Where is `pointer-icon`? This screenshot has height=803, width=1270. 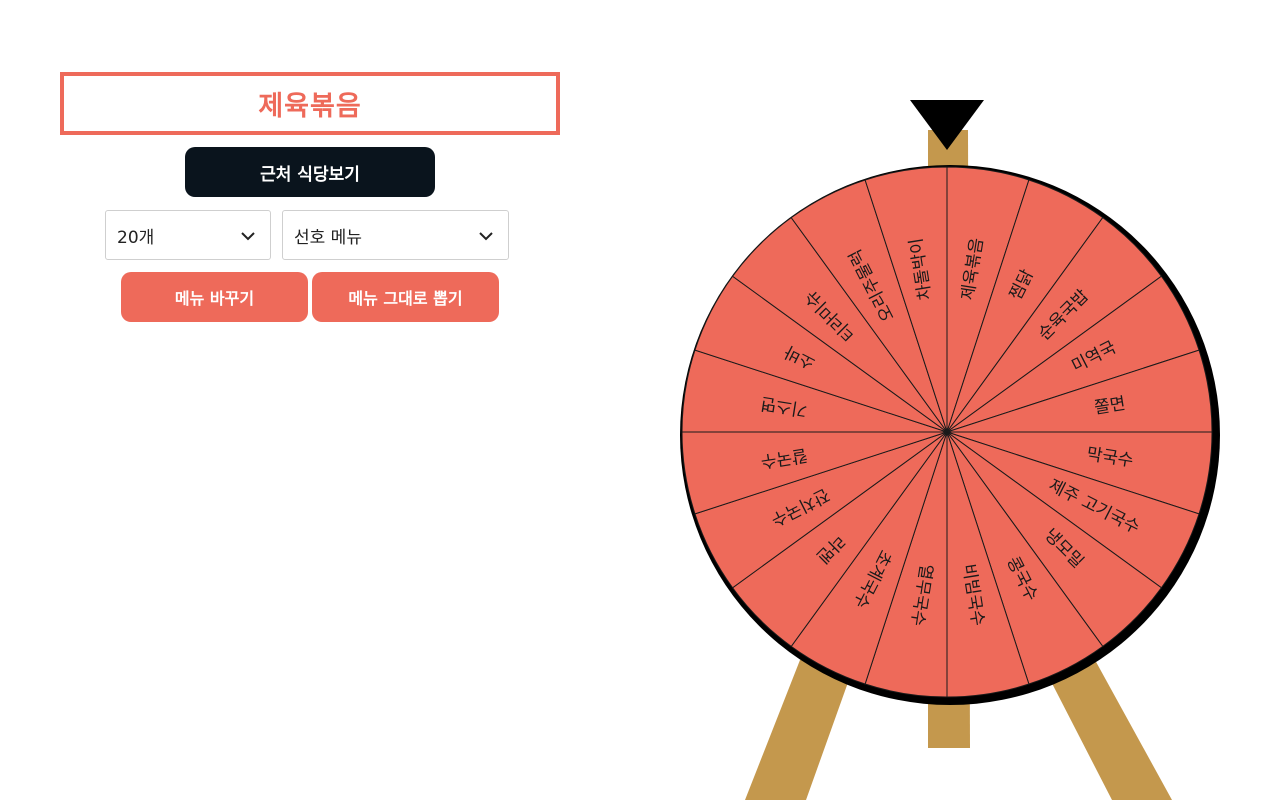 pointer-icon is located at coordinates (947, 125).